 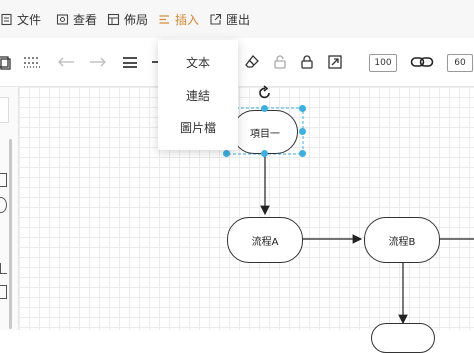 What do you see at coordinates (403, 338) in the screenshot?
I see `flow-node-partial` at bounding box center [403, 338].